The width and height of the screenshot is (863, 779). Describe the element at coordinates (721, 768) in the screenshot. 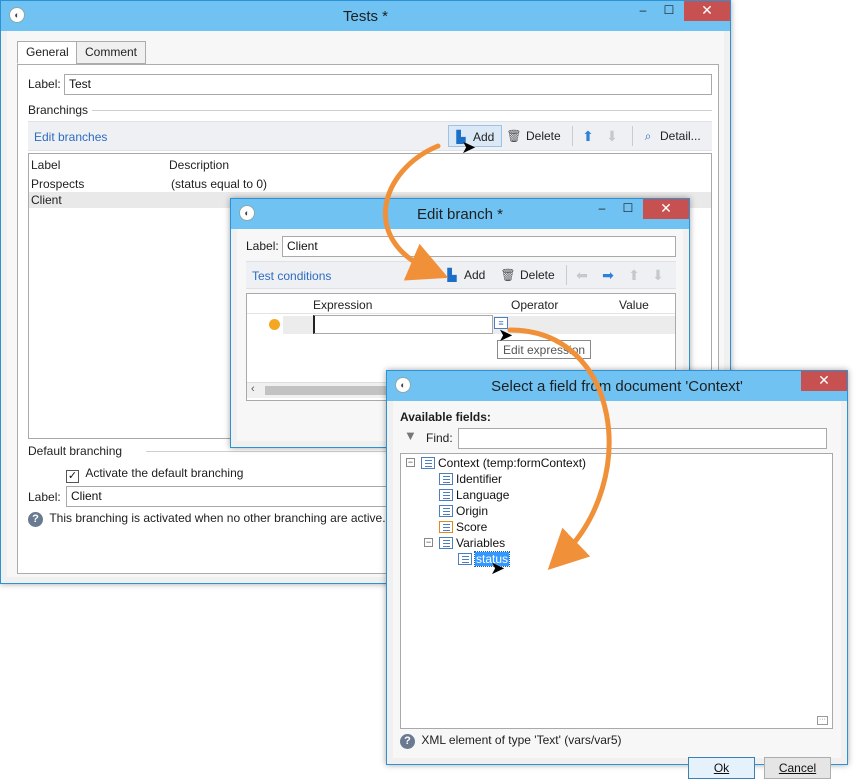

I see `ok-button: Ok` at that location.